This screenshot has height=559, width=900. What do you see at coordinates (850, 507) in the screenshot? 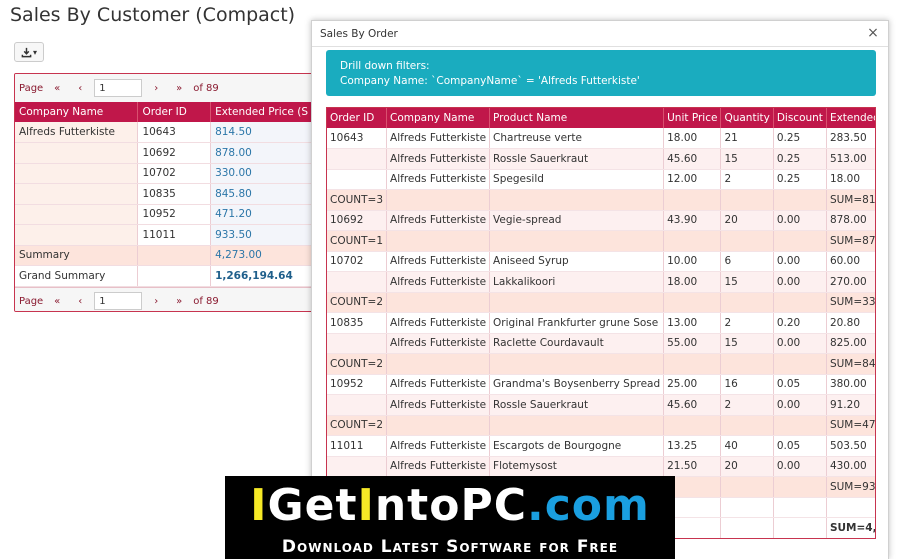
I see `extended-price-cell` at bounding box center [850, 507].